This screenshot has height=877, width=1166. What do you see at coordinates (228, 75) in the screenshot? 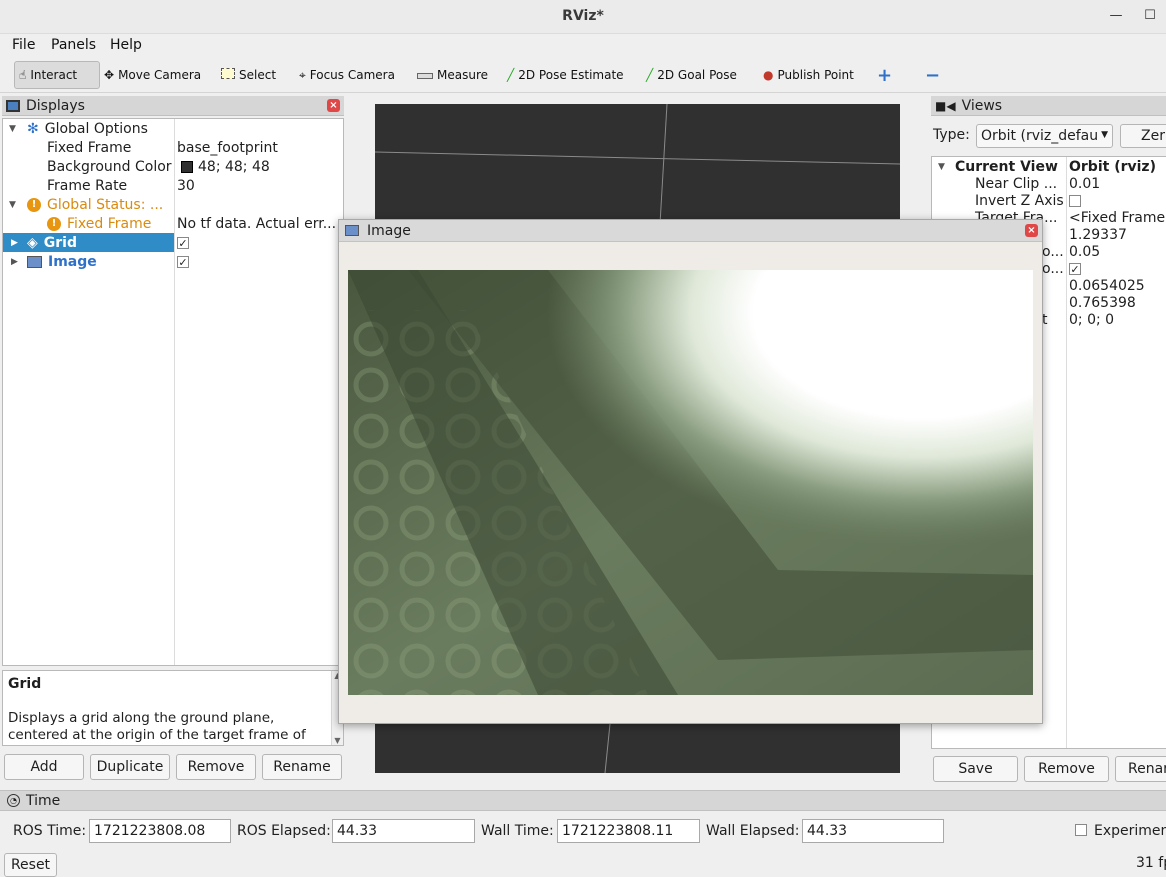
I see `select-box-icon` at bounding box center [228, 75].